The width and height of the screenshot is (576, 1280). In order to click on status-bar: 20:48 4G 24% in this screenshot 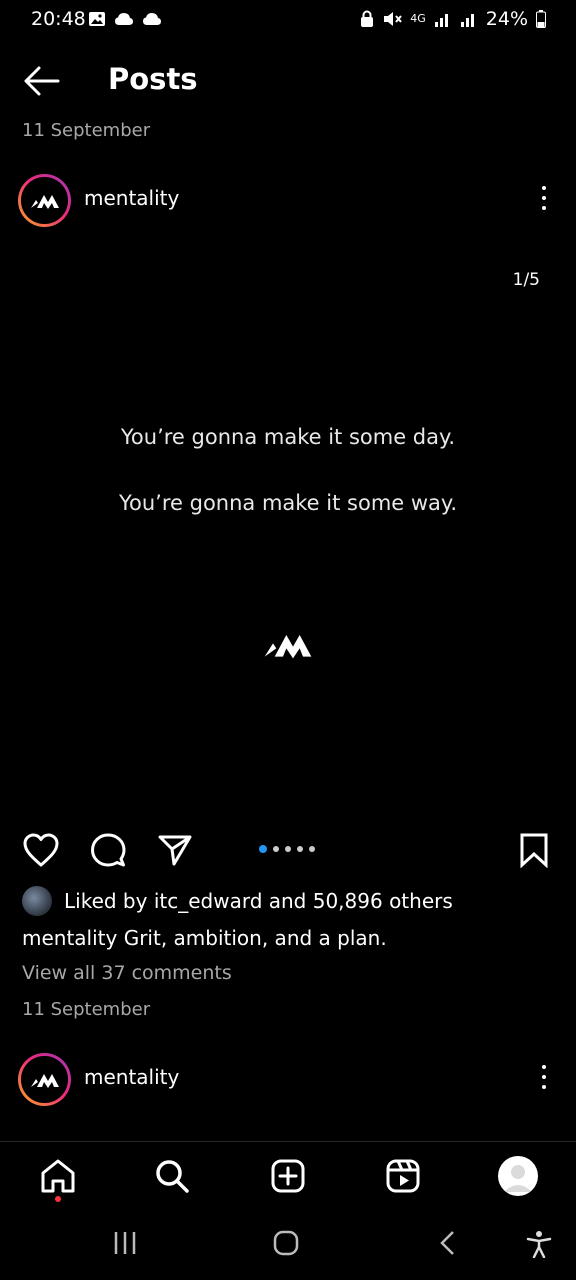, I will do `click(288, 22)`.